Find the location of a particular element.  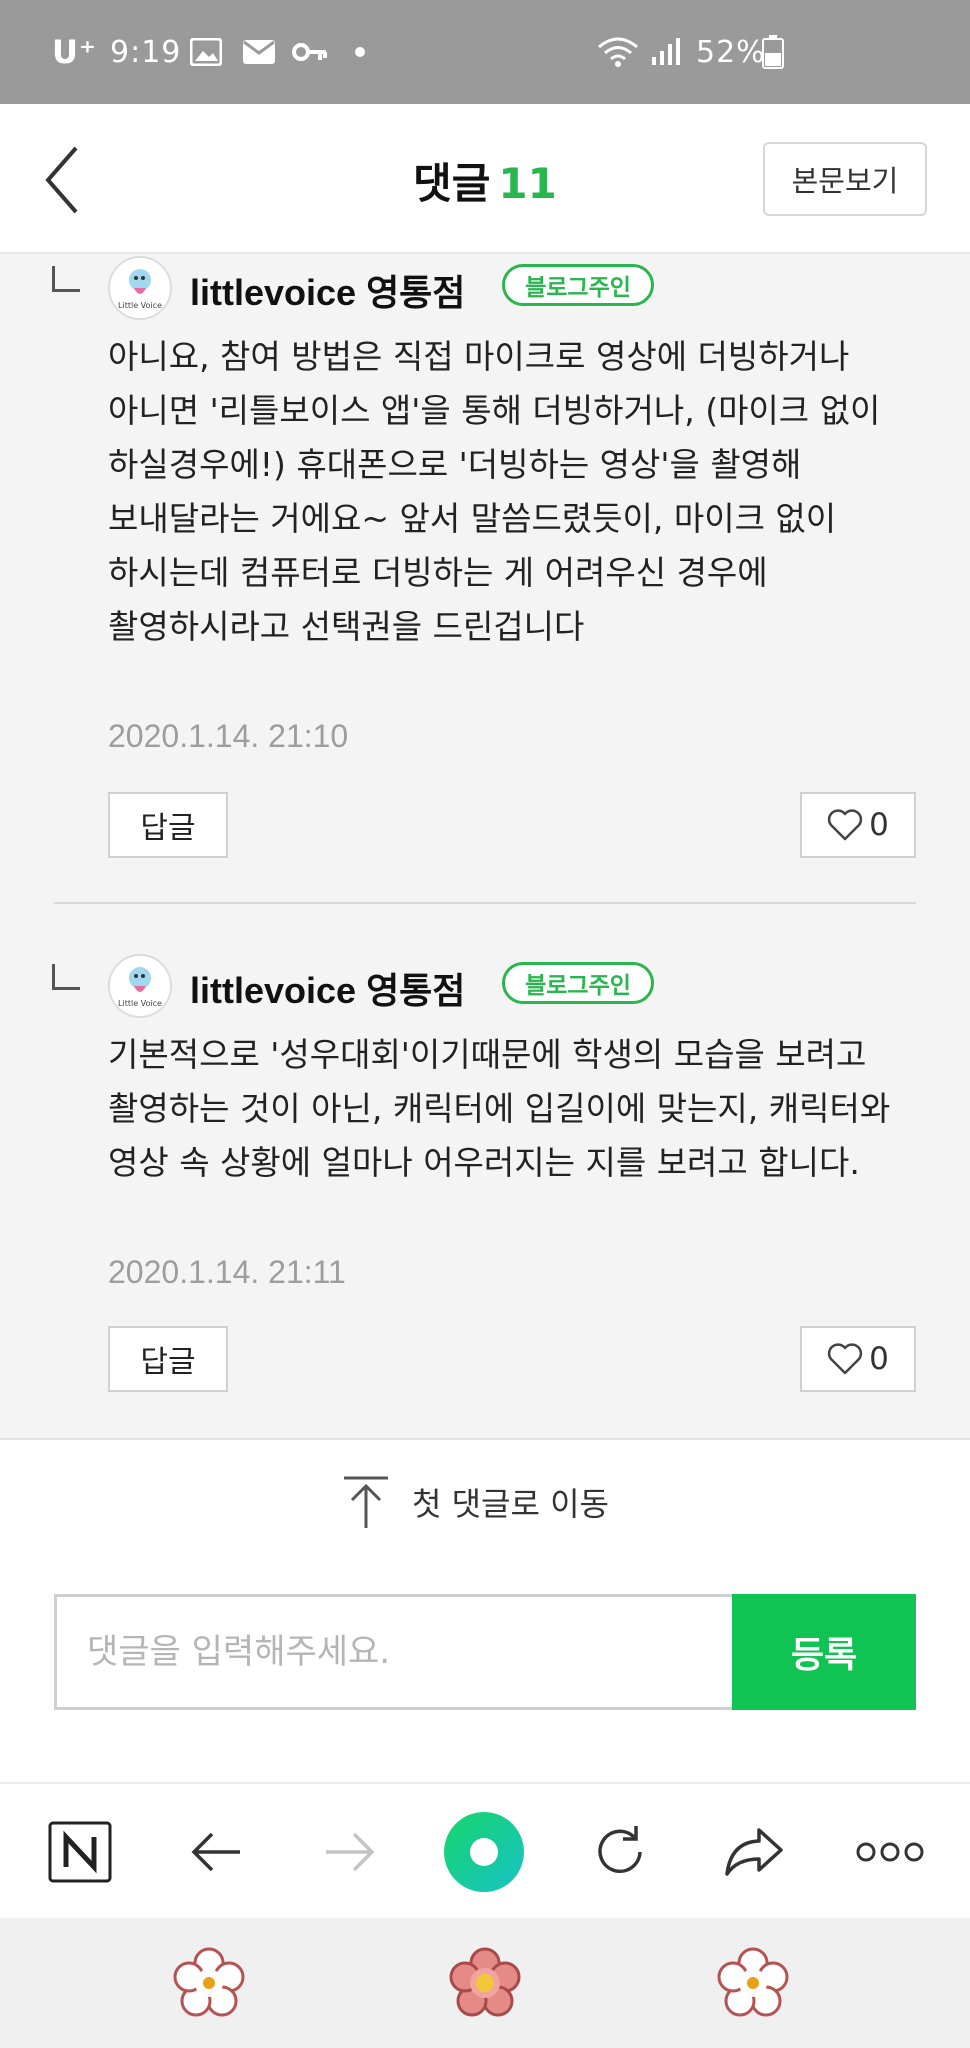

share-button is located at coordinates (754, 1852).